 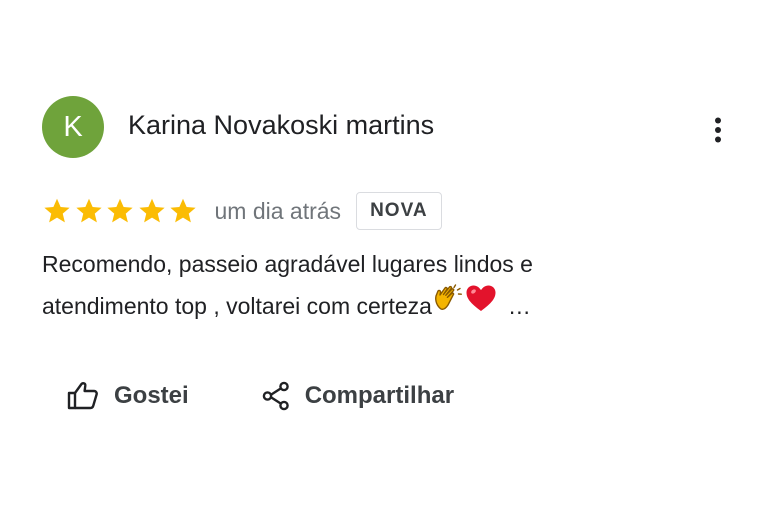 I want to click on more-options-button, so click(x=718, y=130).